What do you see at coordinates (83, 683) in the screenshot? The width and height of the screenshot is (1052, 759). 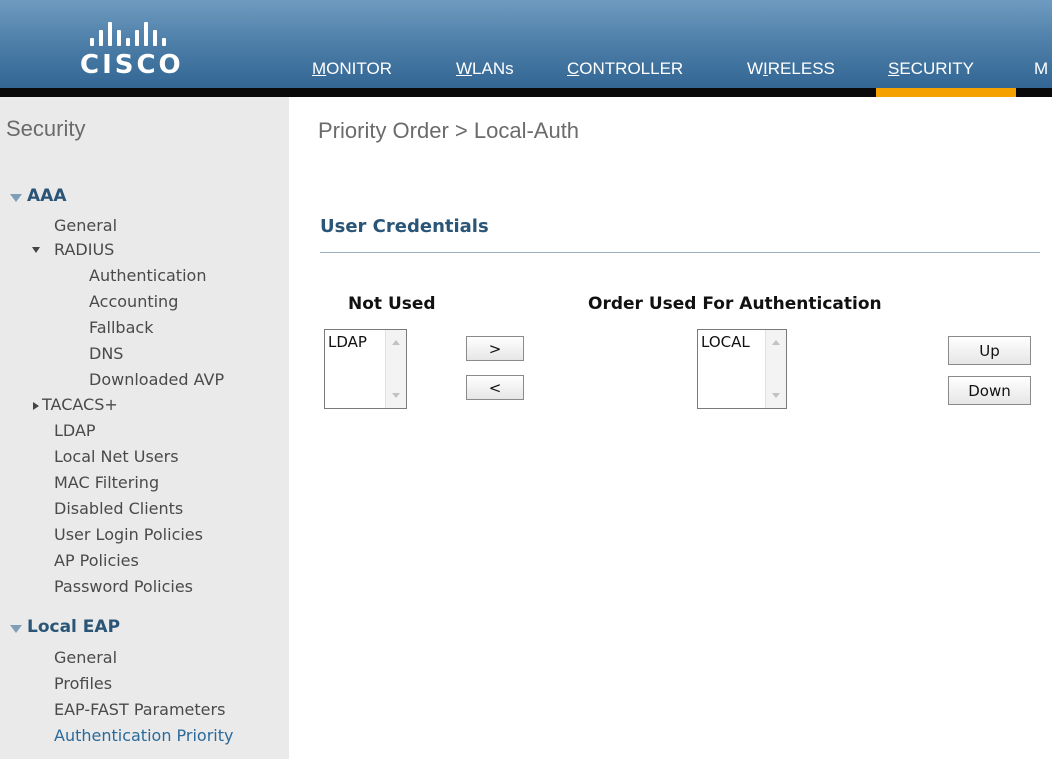 I see `sidebar-item-profiles: Profiles` at bounding box center [83, 683].